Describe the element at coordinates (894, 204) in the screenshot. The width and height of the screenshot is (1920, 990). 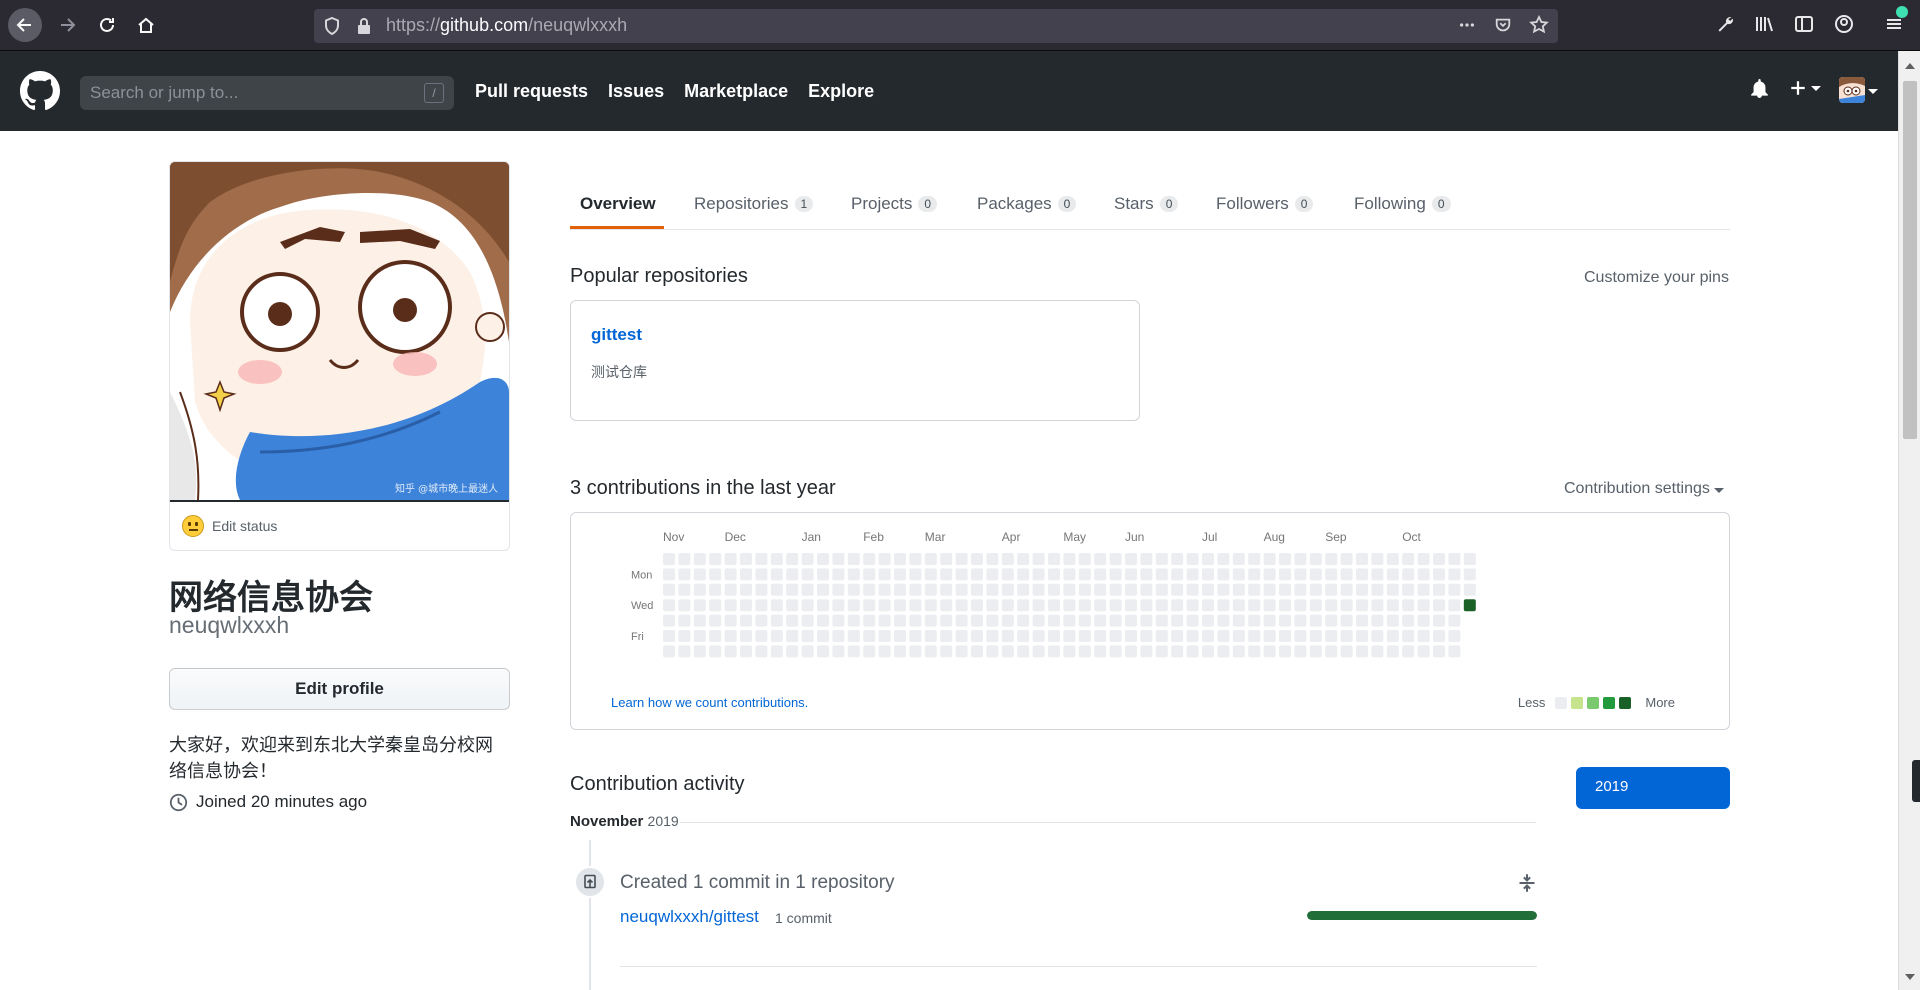
I see `tab-projects: Projects 0` at that location.